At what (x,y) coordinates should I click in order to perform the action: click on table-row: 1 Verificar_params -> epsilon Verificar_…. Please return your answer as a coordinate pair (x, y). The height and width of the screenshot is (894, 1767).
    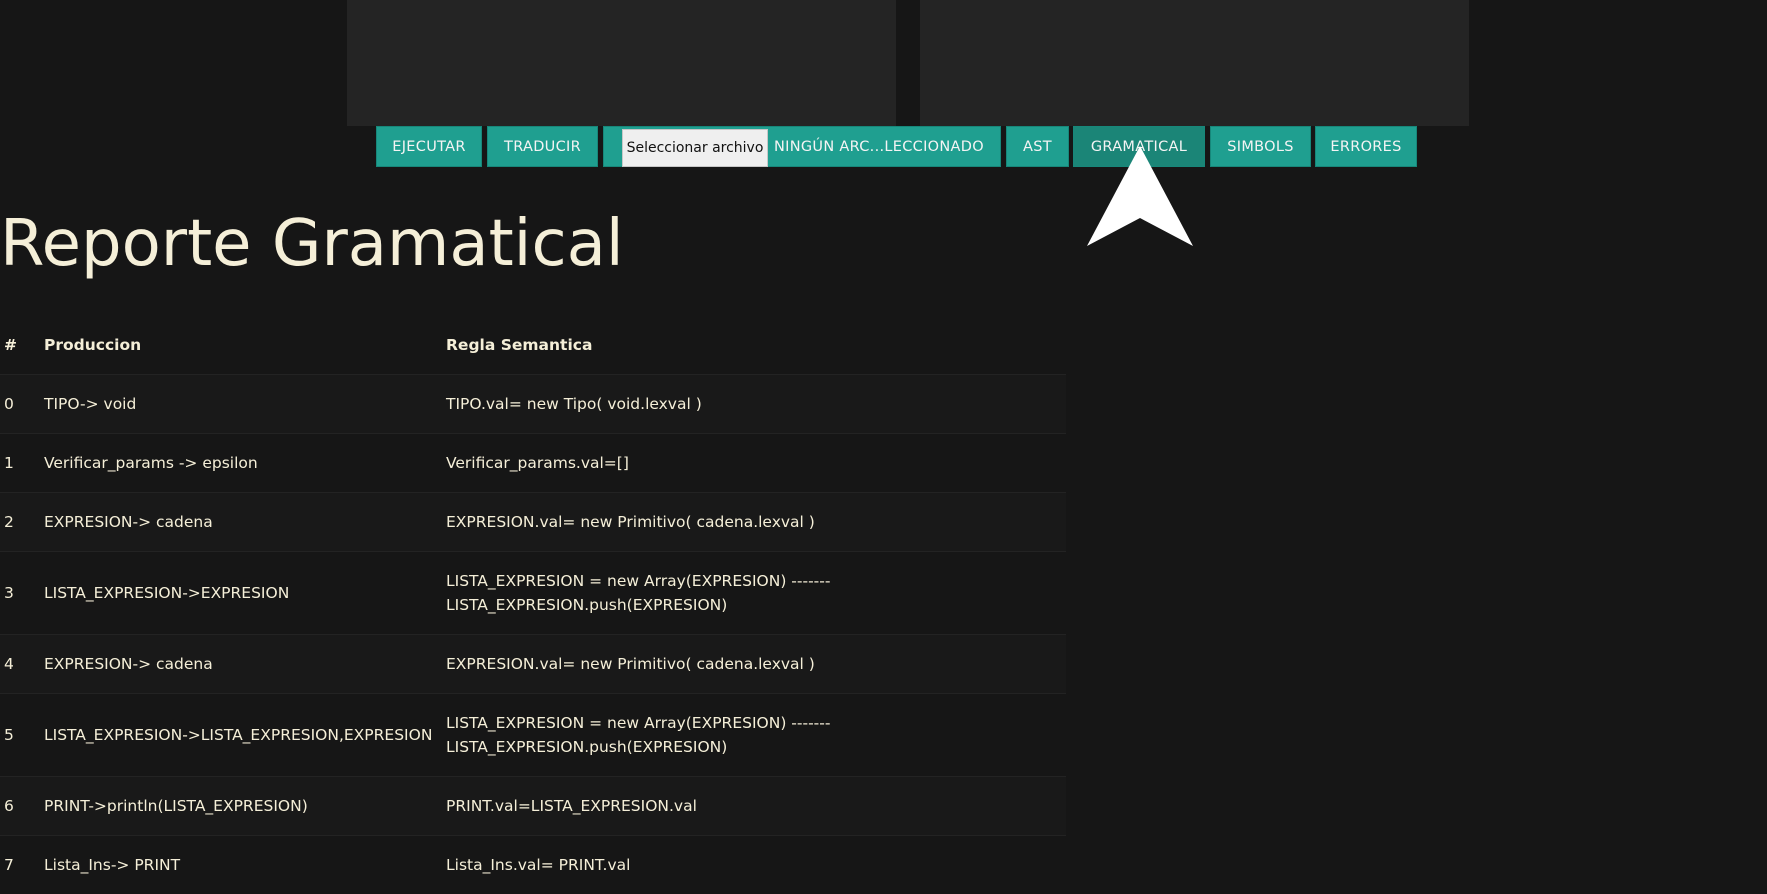
    Looking at the image, I should click on (533, 463).